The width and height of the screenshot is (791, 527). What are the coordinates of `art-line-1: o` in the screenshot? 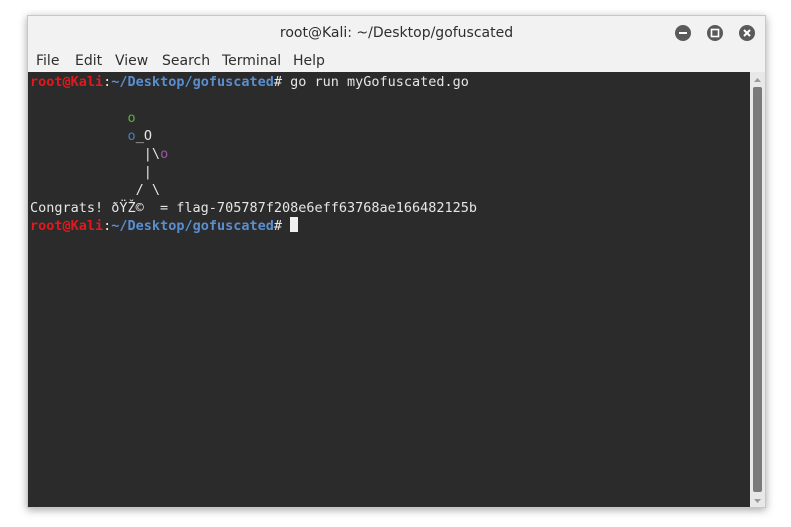 It's located at (83, 118).